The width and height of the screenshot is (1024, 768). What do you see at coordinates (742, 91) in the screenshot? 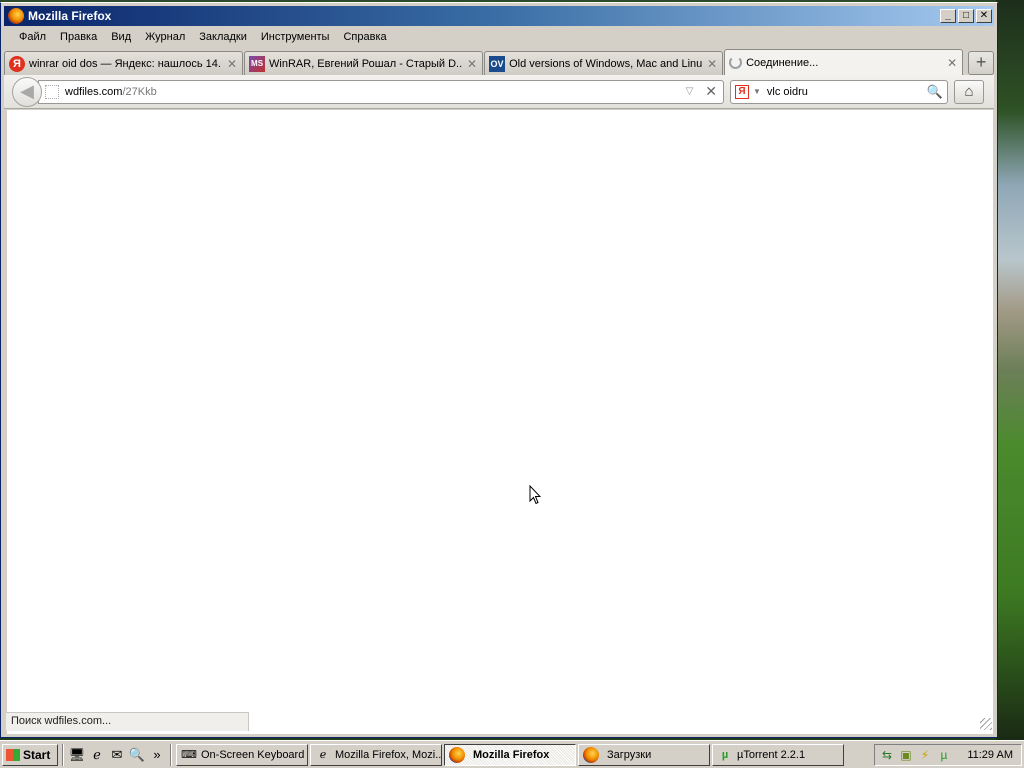
I see `yandex-search-engine-icon: Я` at bounding box center [742, 91].